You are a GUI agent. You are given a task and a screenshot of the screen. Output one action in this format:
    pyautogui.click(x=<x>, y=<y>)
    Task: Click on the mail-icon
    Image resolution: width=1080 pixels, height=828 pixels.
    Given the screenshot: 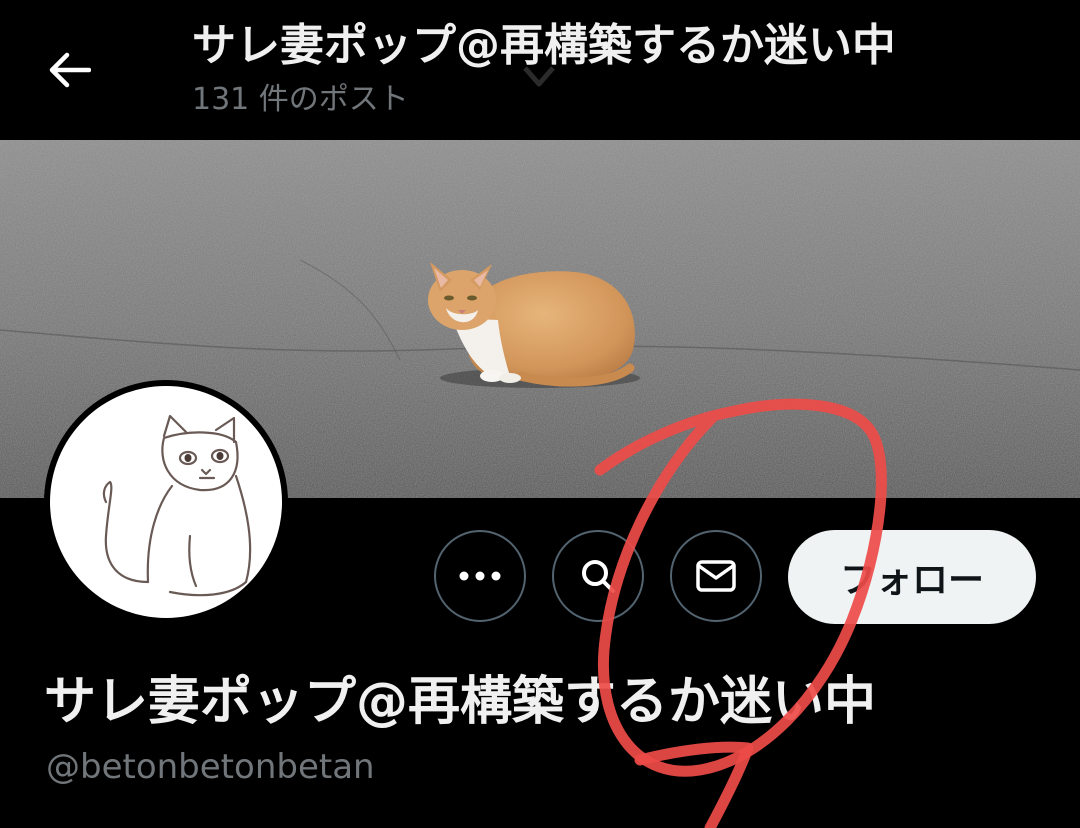 What is the action you would take?
    pyautogui.click(x=716, y=576)
    